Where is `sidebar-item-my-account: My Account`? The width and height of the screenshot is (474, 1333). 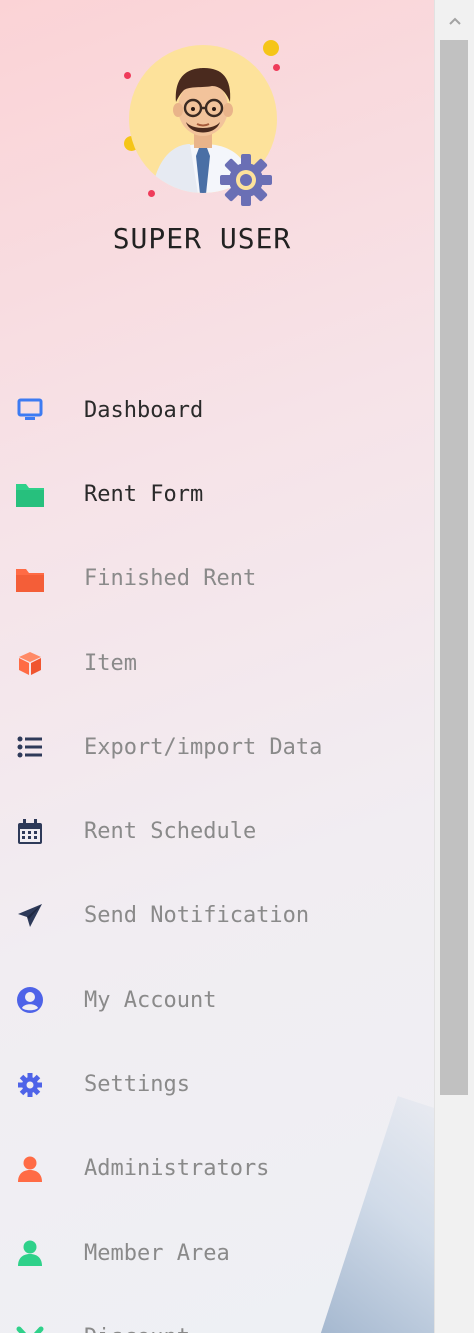 sidebar-item-my-account: My Account is located at coordinates (217, 1000).